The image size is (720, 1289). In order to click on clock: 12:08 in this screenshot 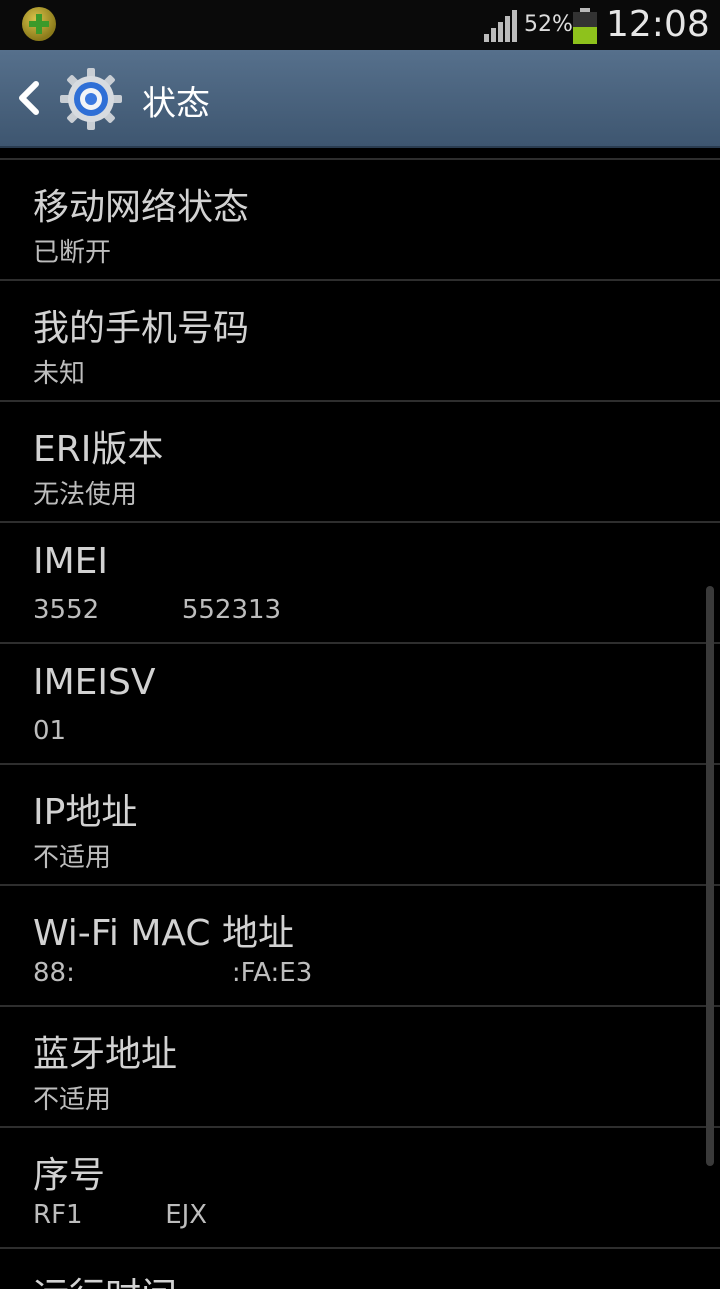, I will do `click(658, 24)`.